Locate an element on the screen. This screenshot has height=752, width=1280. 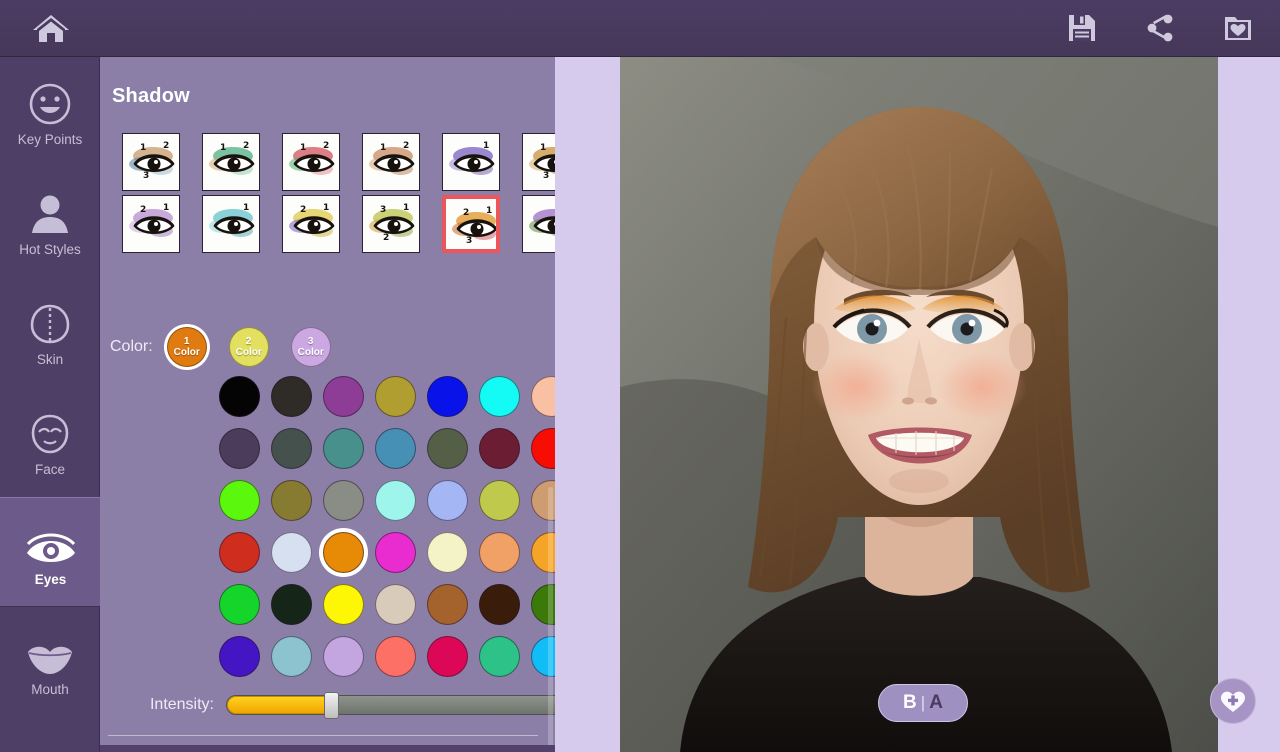
sidebar-item-key-points: Key Points is located at coordinates (50, 112).